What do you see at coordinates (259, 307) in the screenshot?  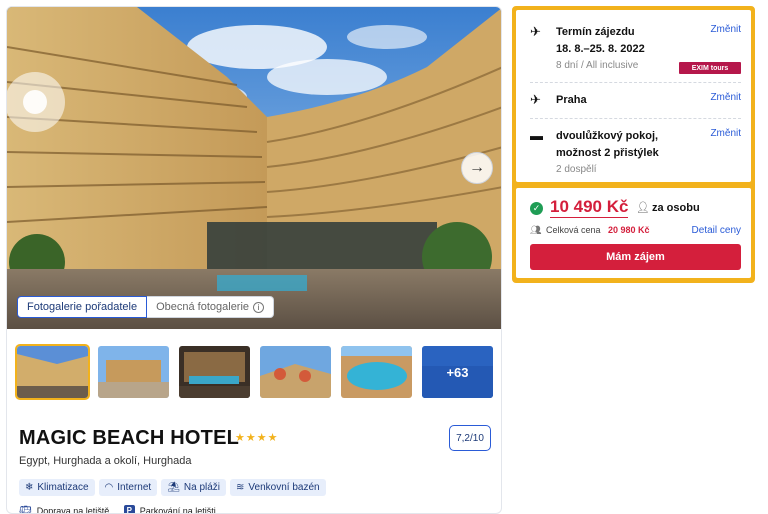 I see `info-icon: i` at bounding box center [259, 307].